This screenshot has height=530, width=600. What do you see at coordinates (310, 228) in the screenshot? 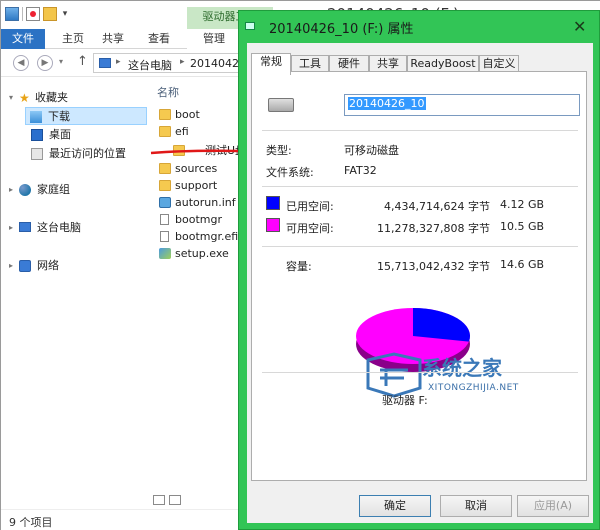
I see `free-space-label: 可用空间:` at bounding box center [310, 228].